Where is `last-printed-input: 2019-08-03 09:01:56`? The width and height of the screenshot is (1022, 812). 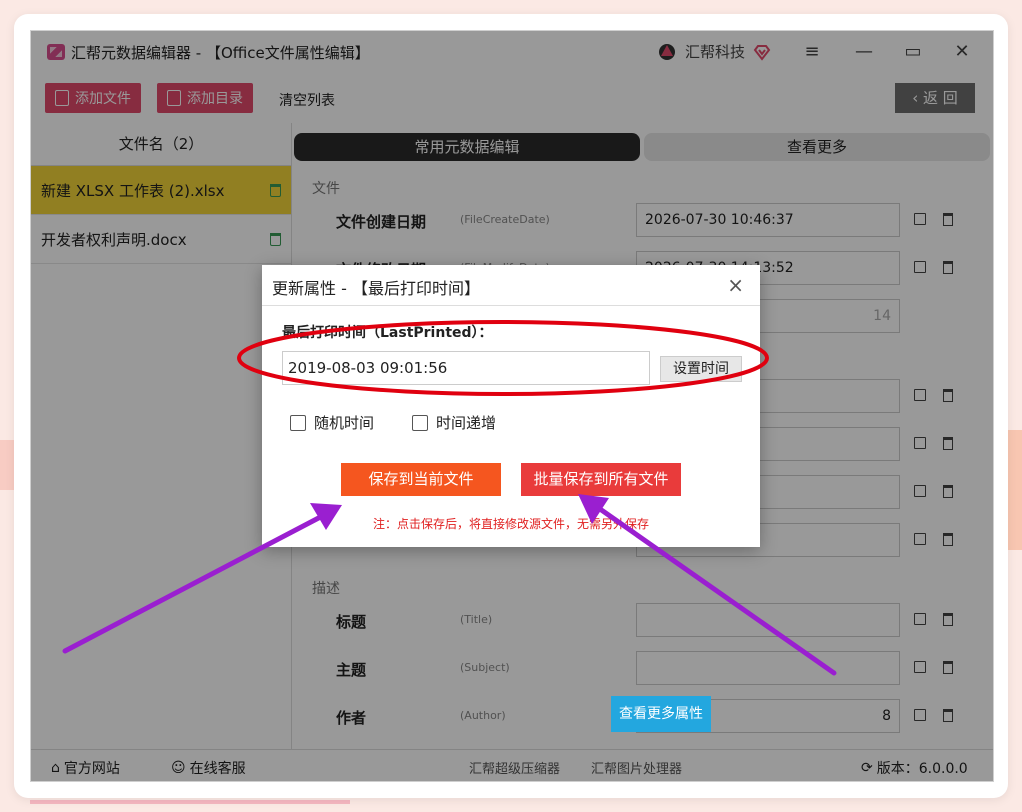 last-printed-input: 2019-08-03 09:01:56 is located at coordinates (466, 368).